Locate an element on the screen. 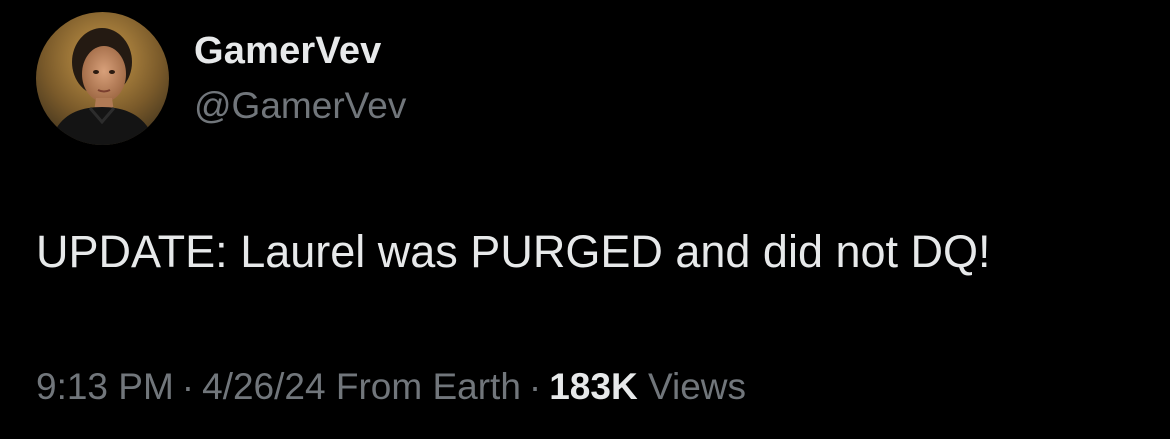 Image resolution: width=1170 pixels, height=439 pixels. views-label: Views is located at coordinates (697, 386).